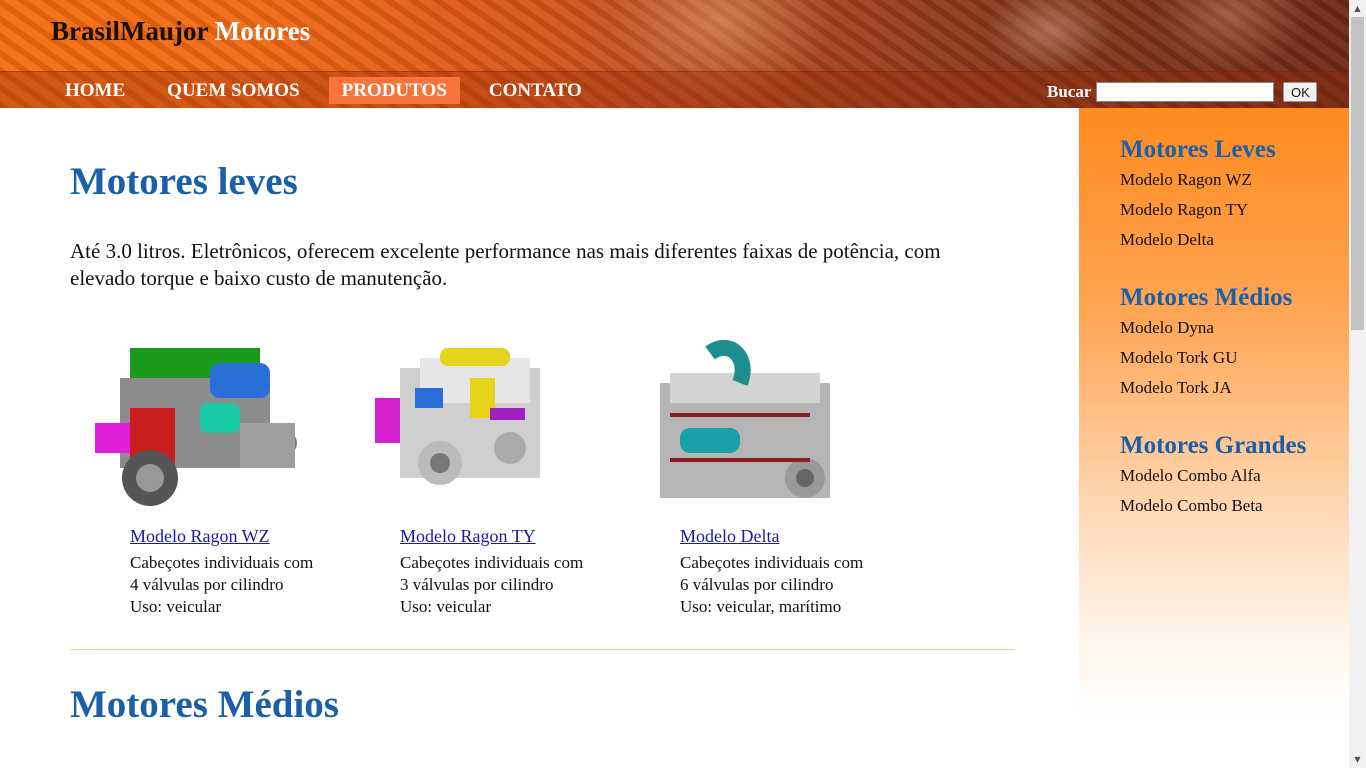 The width and height of the screenshot is (1366, 768). Describe the element at coordinates (1185, 92) in the screenshot. I see `search-input` at that location.